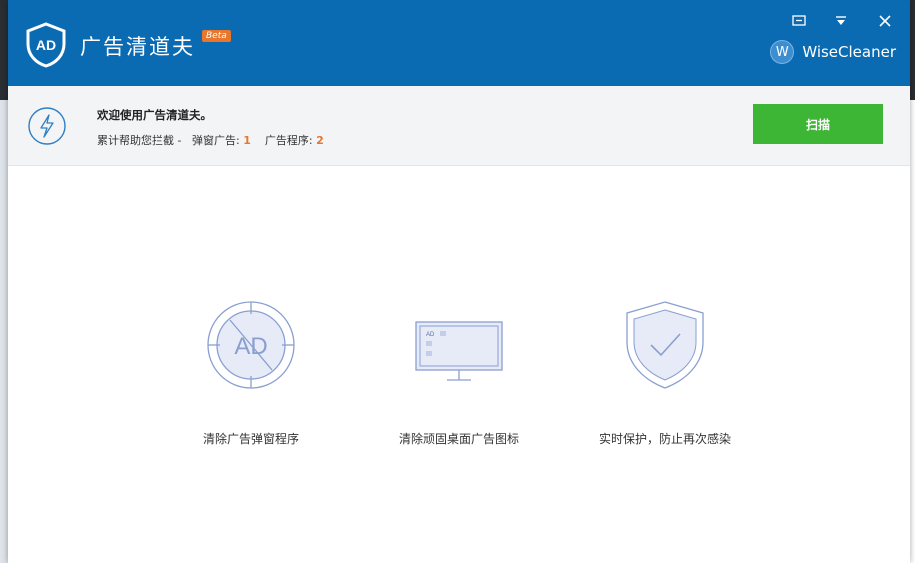 The image size is (915, 563). Describe the element at coordinates (665, 345) in the screenshot. I see `shield-check-icon` at that location.